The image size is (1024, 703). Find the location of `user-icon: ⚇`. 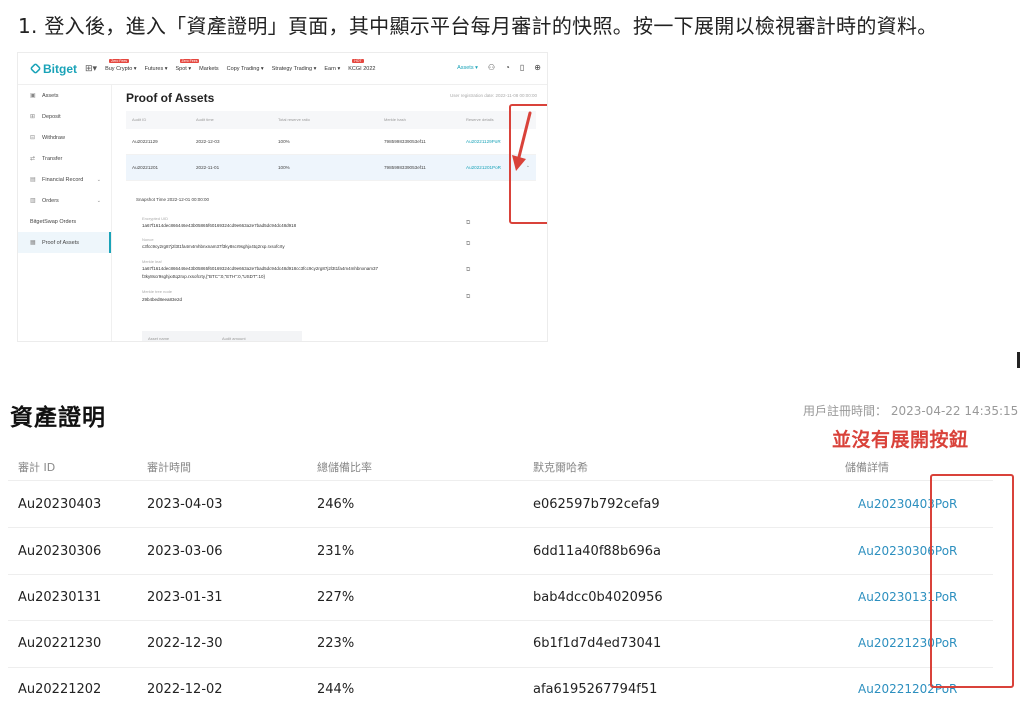

user-icon: ⚇ is located at coordinates (491, 68).